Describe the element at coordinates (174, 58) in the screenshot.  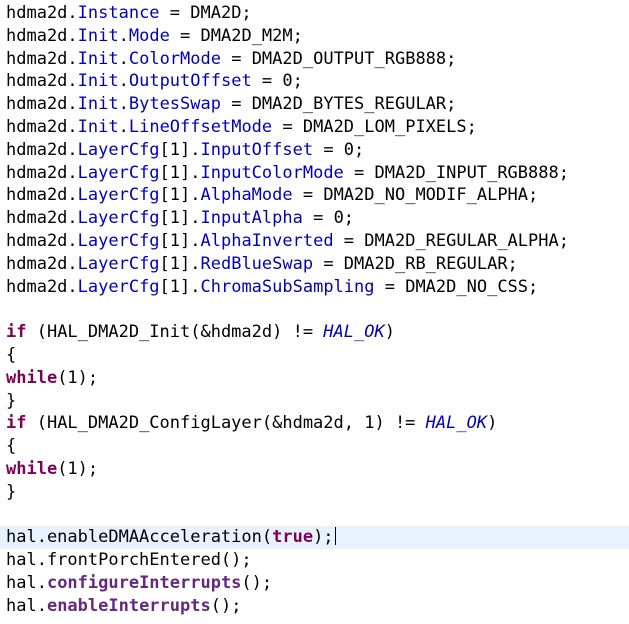
I see `code-token: ColorMode` at that location.